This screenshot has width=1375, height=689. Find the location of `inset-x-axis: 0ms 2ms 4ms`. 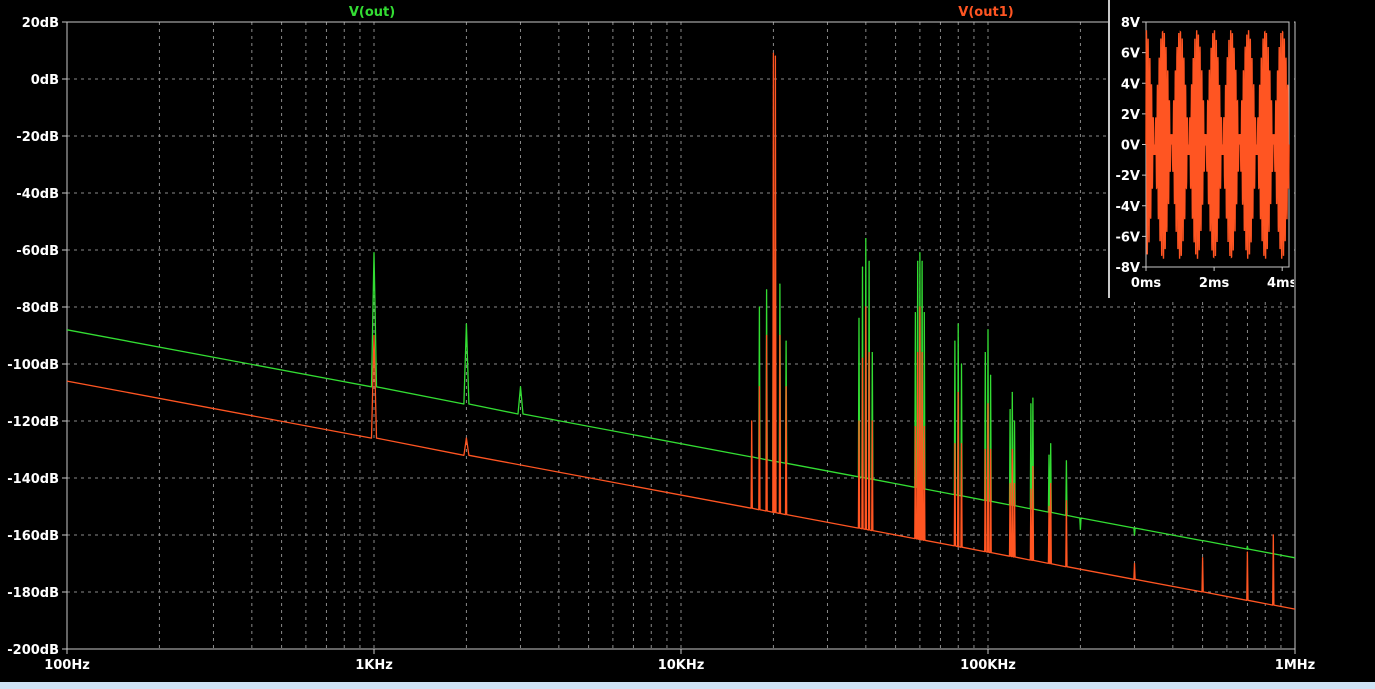

inset-x-axis: 0ms 2ms 4ms is located at coordinates (1212, 279).